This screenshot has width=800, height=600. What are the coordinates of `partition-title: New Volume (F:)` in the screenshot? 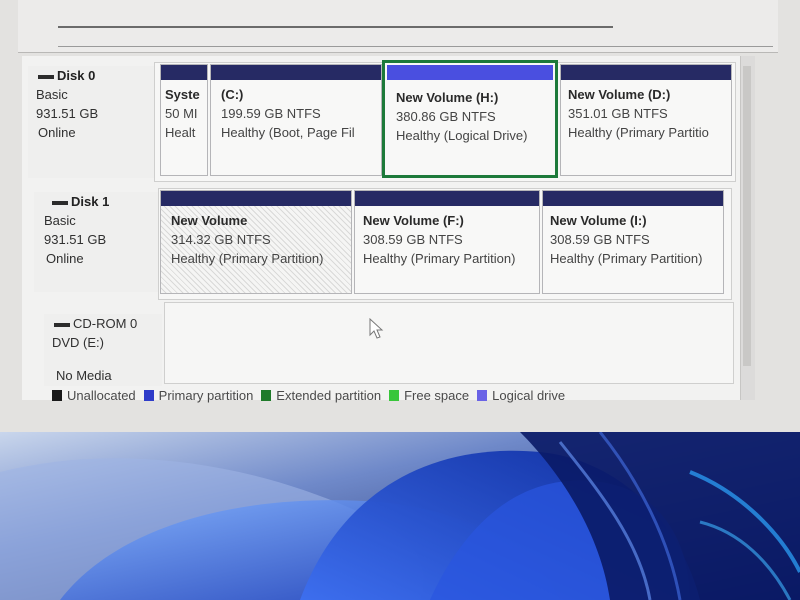 It's located at (413, 220).